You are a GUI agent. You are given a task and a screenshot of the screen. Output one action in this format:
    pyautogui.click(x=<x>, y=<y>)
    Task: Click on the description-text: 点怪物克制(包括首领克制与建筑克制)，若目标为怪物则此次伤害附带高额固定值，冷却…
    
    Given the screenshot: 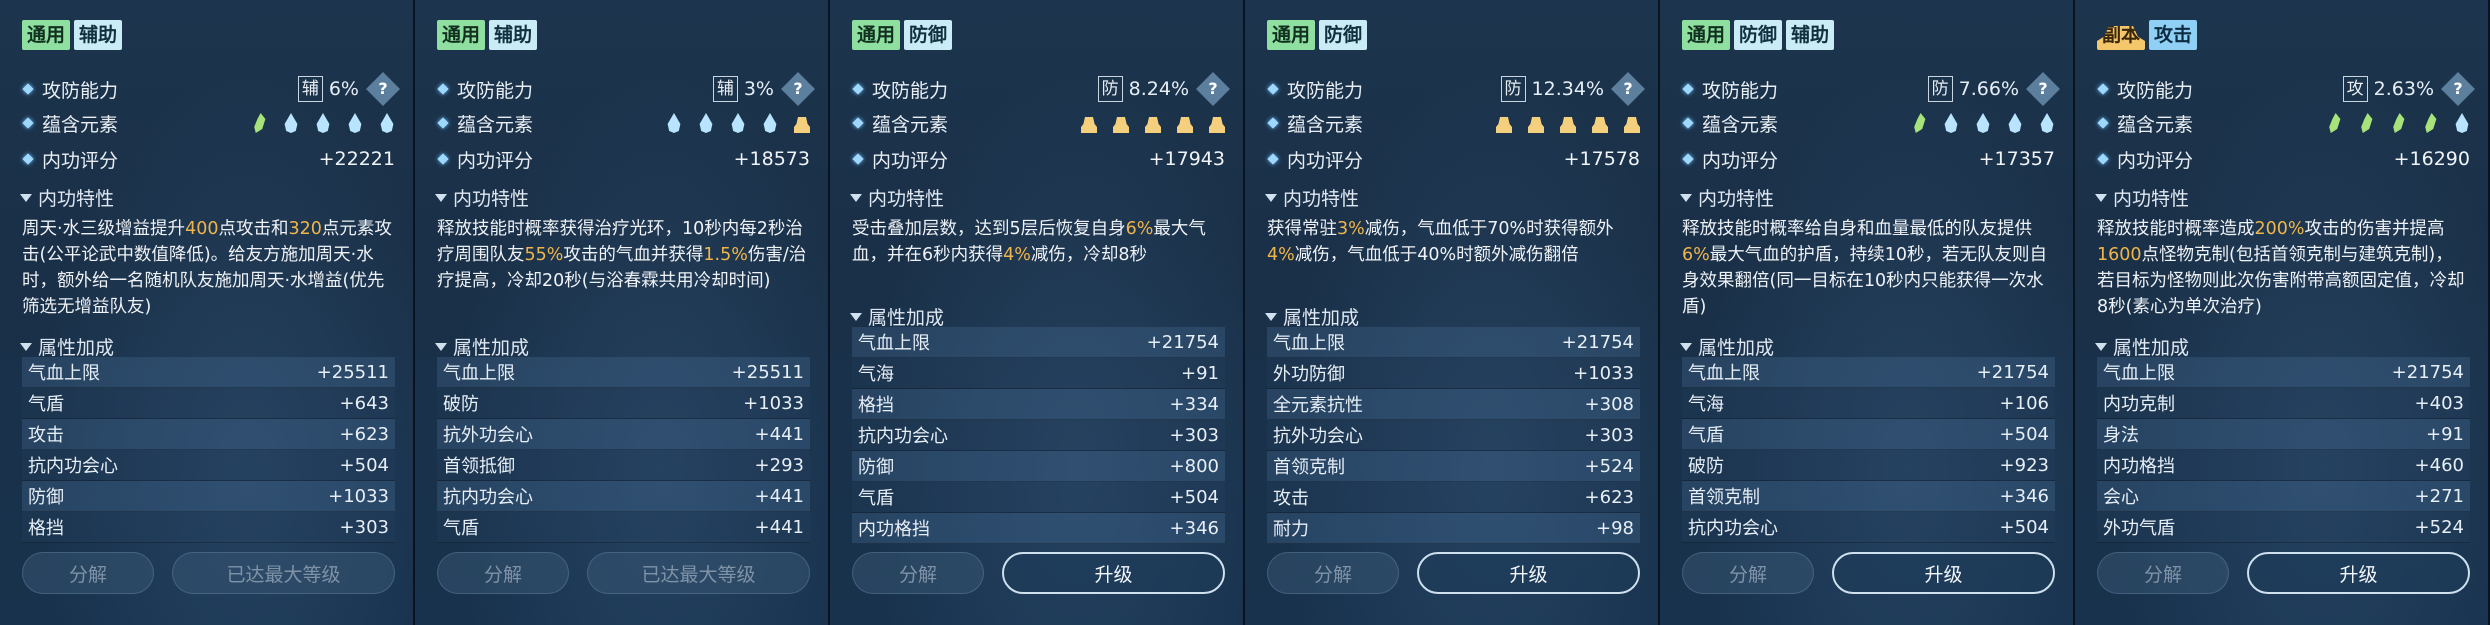 What is the action you would take?
    pyautogui.click(x=2281, y=281)
    